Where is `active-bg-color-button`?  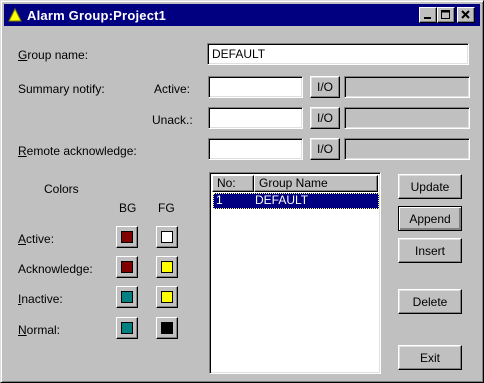
active-bg-color-button is located at coordinates (127, 237).